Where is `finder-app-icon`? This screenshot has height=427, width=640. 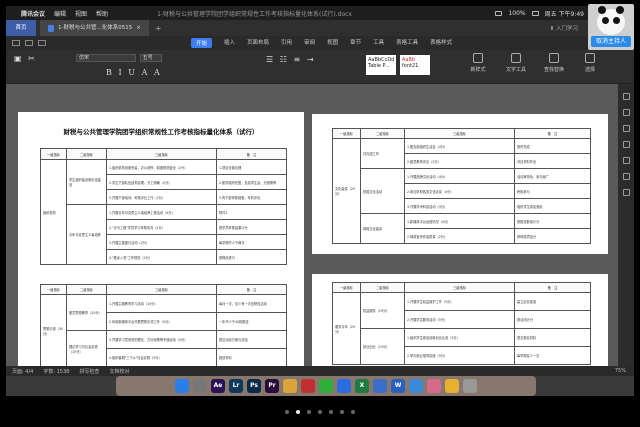 finder-app-icon is located at coordinates (182, 386).